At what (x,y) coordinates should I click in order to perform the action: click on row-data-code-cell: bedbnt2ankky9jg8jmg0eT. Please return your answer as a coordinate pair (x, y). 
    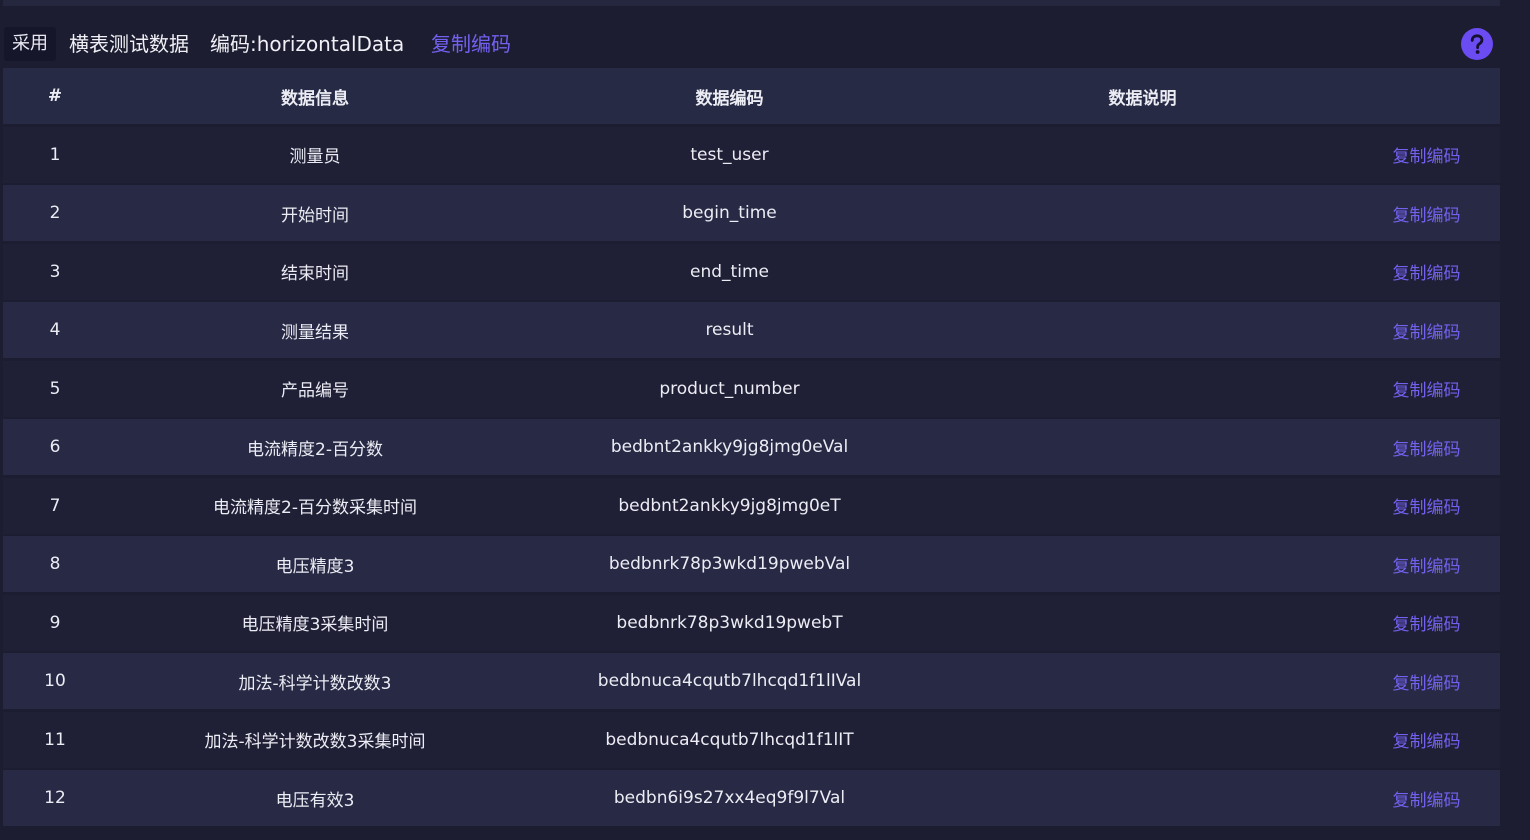
    Looking at the image, I should click on (729, 506).